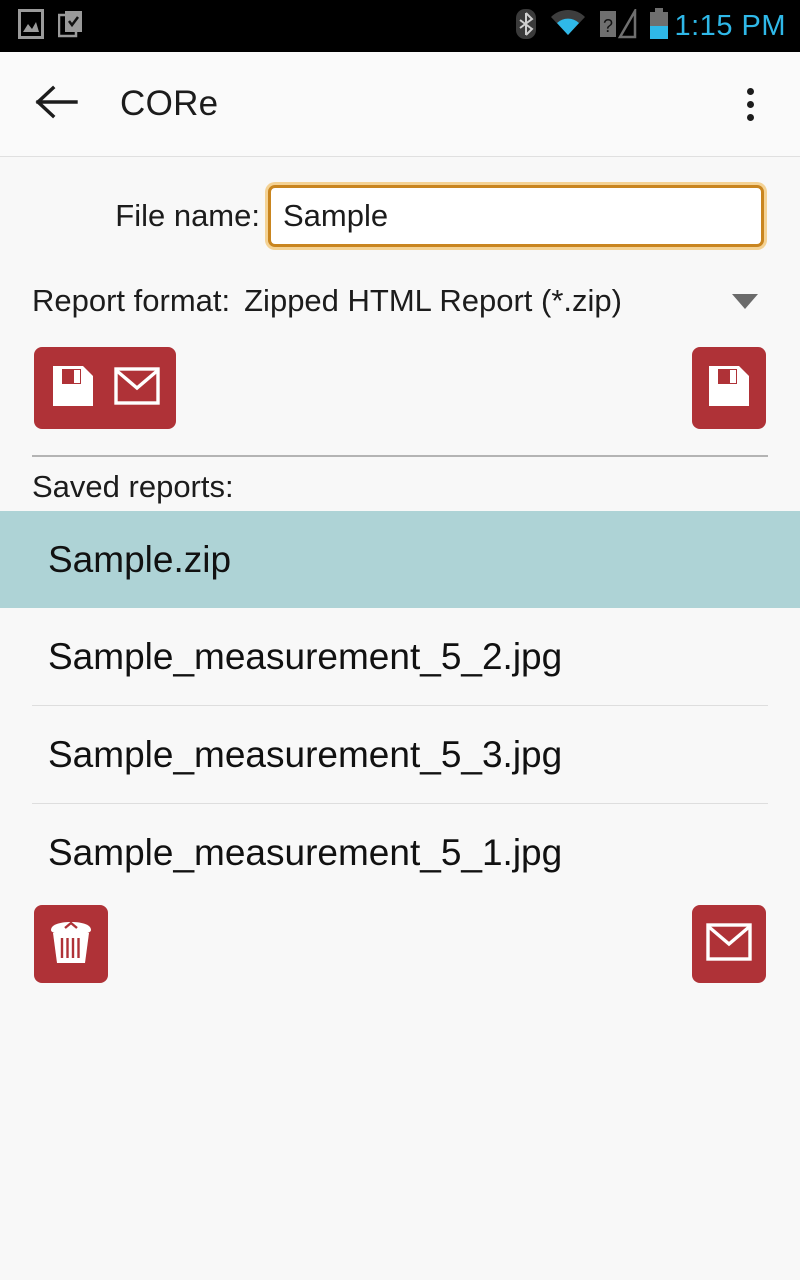 This screenshot has width=800, height=1280. What do you see at coordinates (516, 216) in the screenshot?
I see `file-name-input` at bounding box center [516, 216].